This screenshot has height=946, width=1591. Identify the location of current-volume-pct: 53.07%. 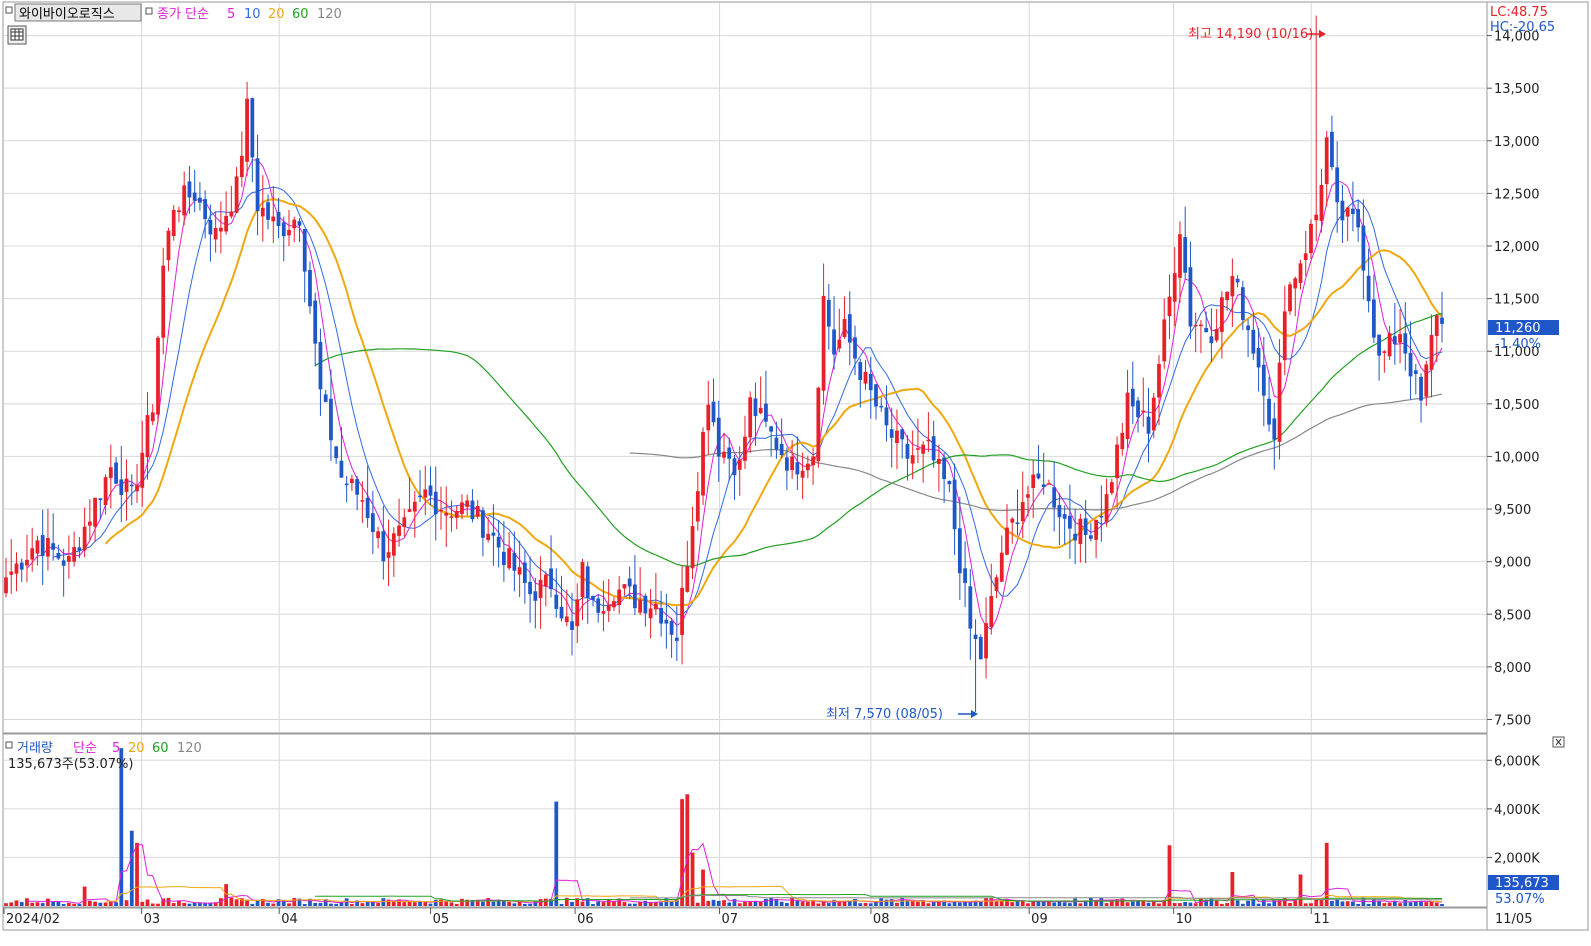
(1520, 899).